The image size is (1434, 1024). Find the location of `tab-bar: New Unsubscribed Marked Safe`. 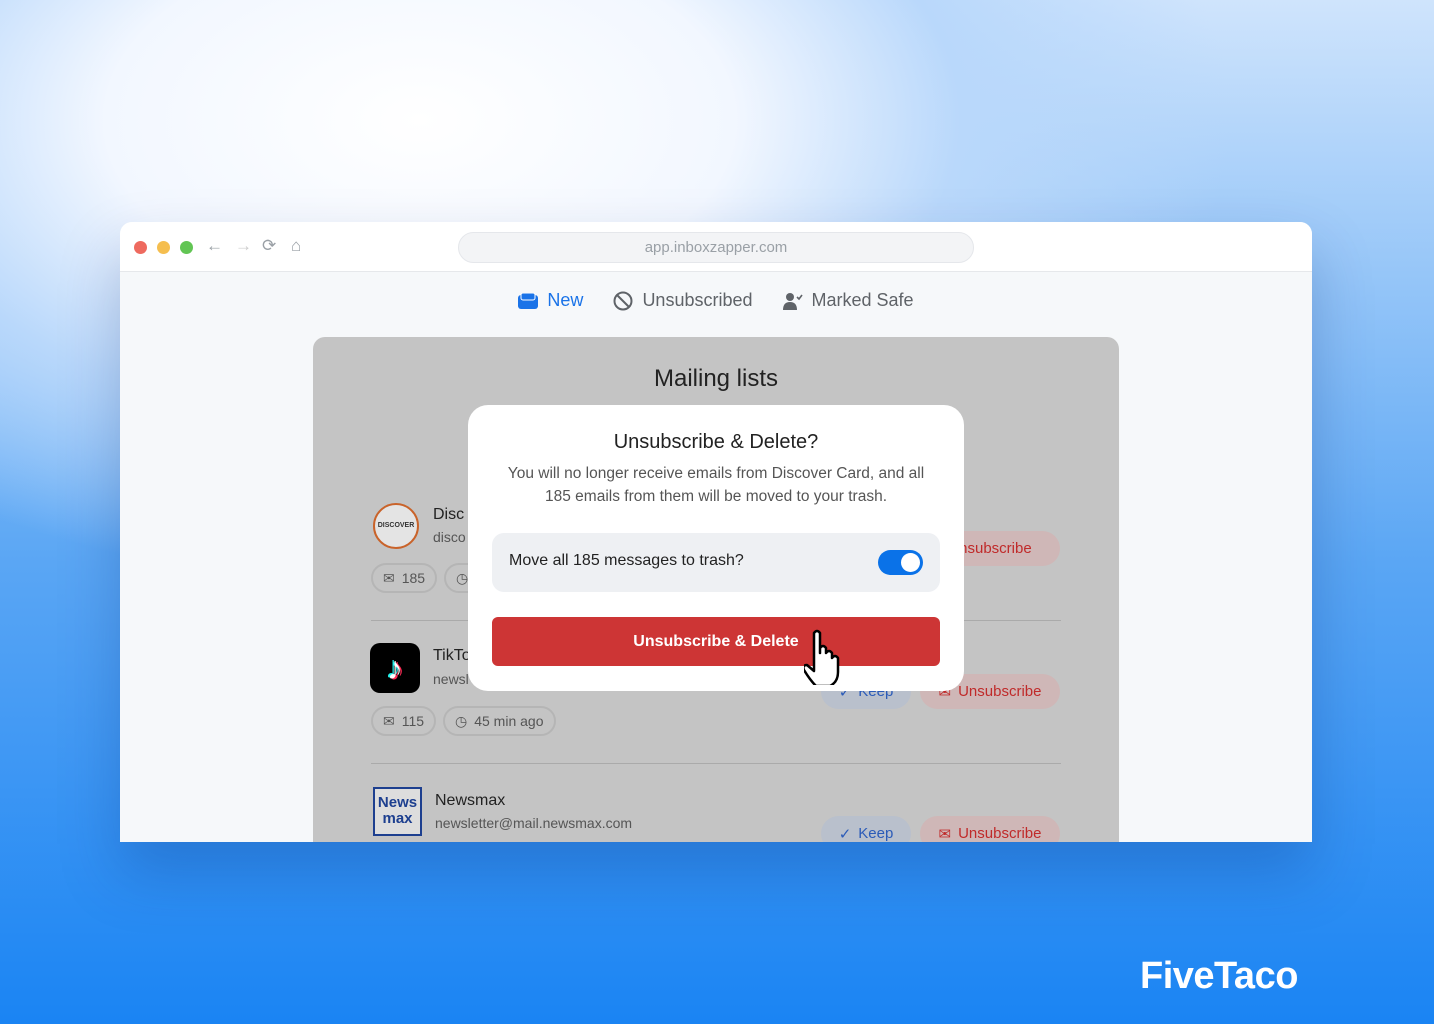

tab-bar: New Unsubscribed Marked Safe is located at coordinates (716, 300).